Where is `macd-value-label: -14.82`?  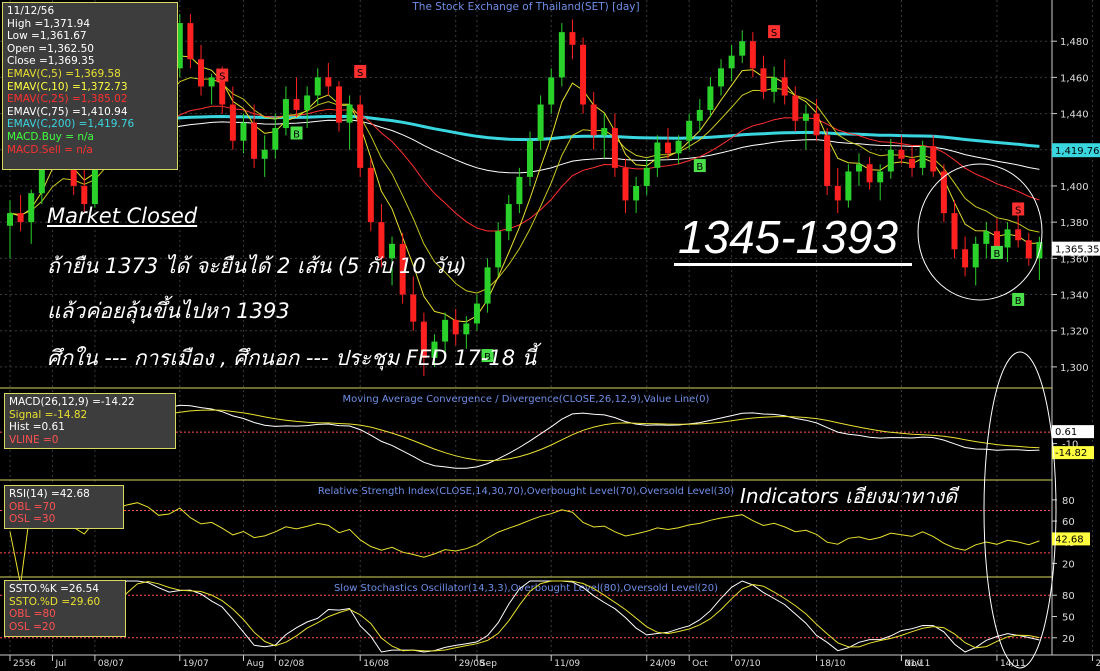 macd-value-label: -14.82 is located at coordinates (1071, 453).